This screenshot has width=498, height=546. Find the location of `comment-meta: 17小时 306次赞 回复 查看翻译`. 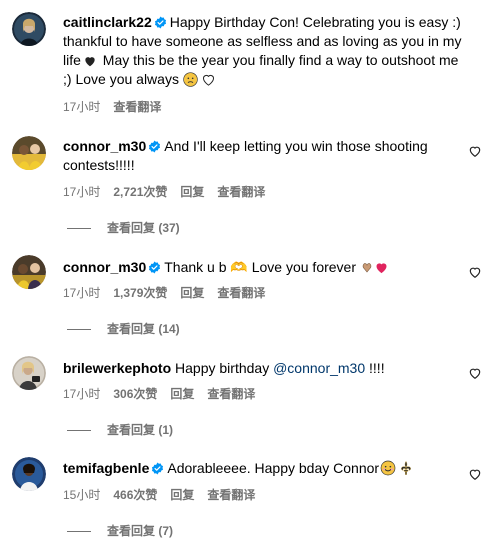

comment-meta: 17小时 306次赞 回复 查看翻译 is located at coordinates (165, 393).